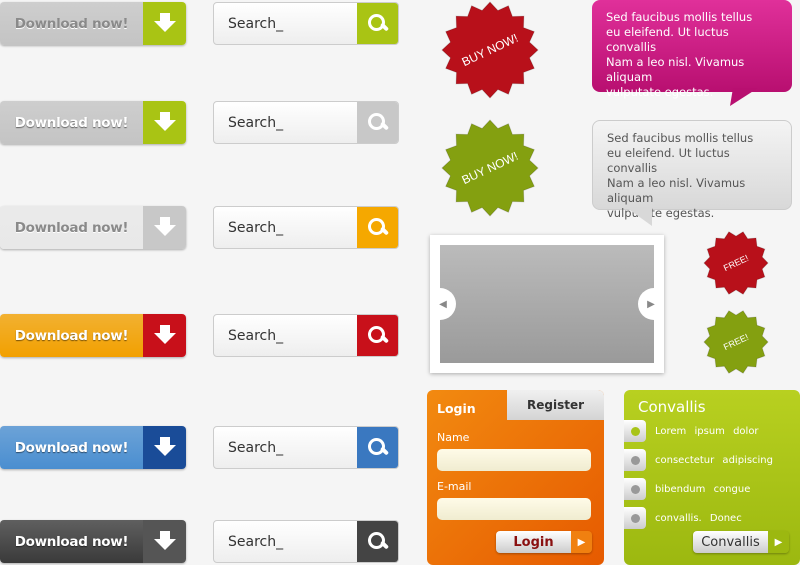  What do you see at coordinates (514, 509) in the screenshot?
I see `email-field` at bounding box center [514, 509].